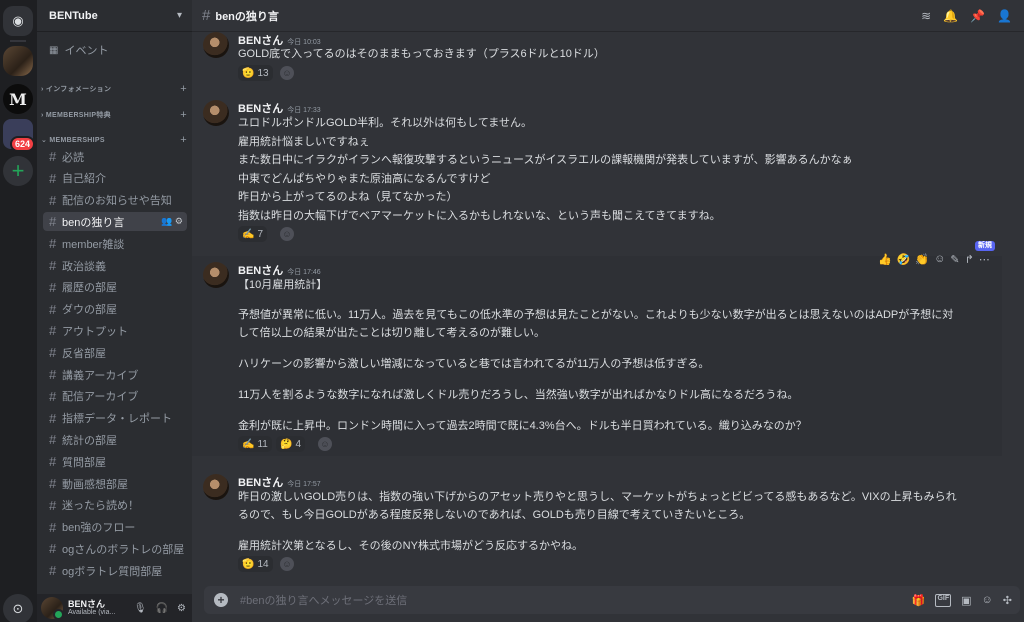 The height and width of the screenshot is (622, 1024). Describe the element at coordinates (115, 396) in the screenshot. I see `channel-item: # 配信アーカイブ` at that location.